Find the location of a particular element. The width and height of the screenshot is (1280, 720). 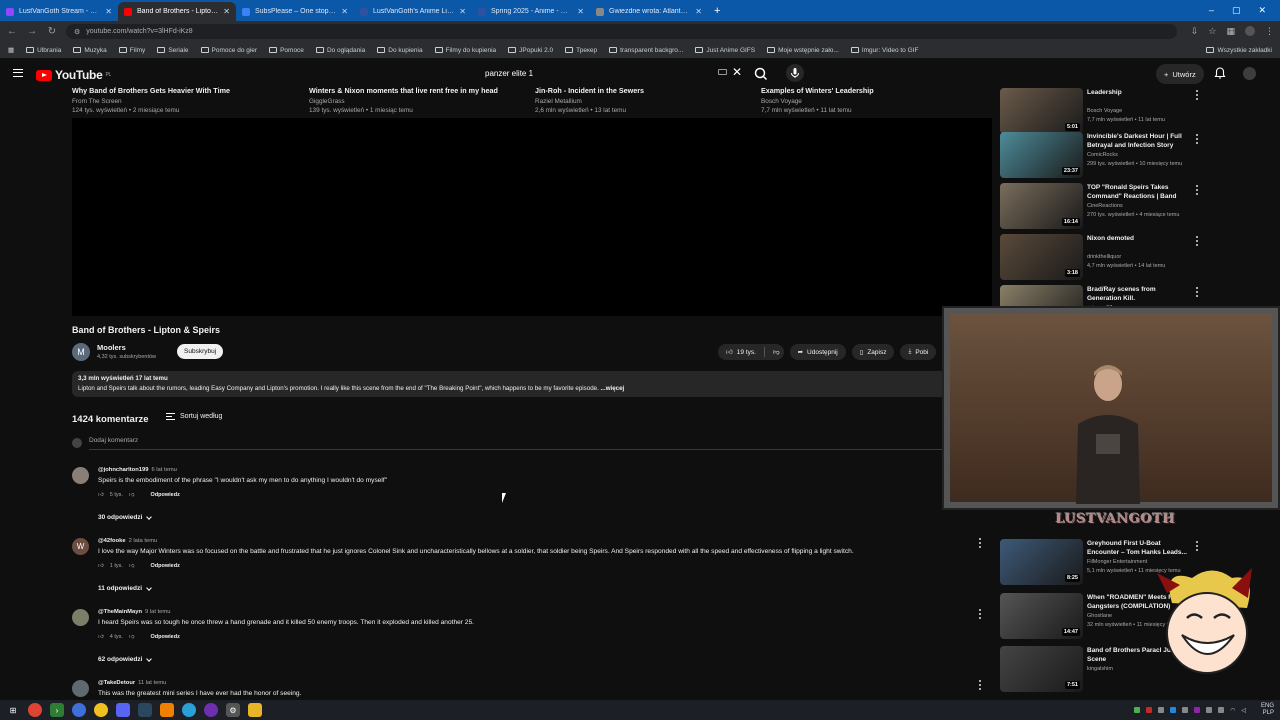

browser-tab: SubsPlease – One stop shop fo ✕ is located at coordinates (295, 11).